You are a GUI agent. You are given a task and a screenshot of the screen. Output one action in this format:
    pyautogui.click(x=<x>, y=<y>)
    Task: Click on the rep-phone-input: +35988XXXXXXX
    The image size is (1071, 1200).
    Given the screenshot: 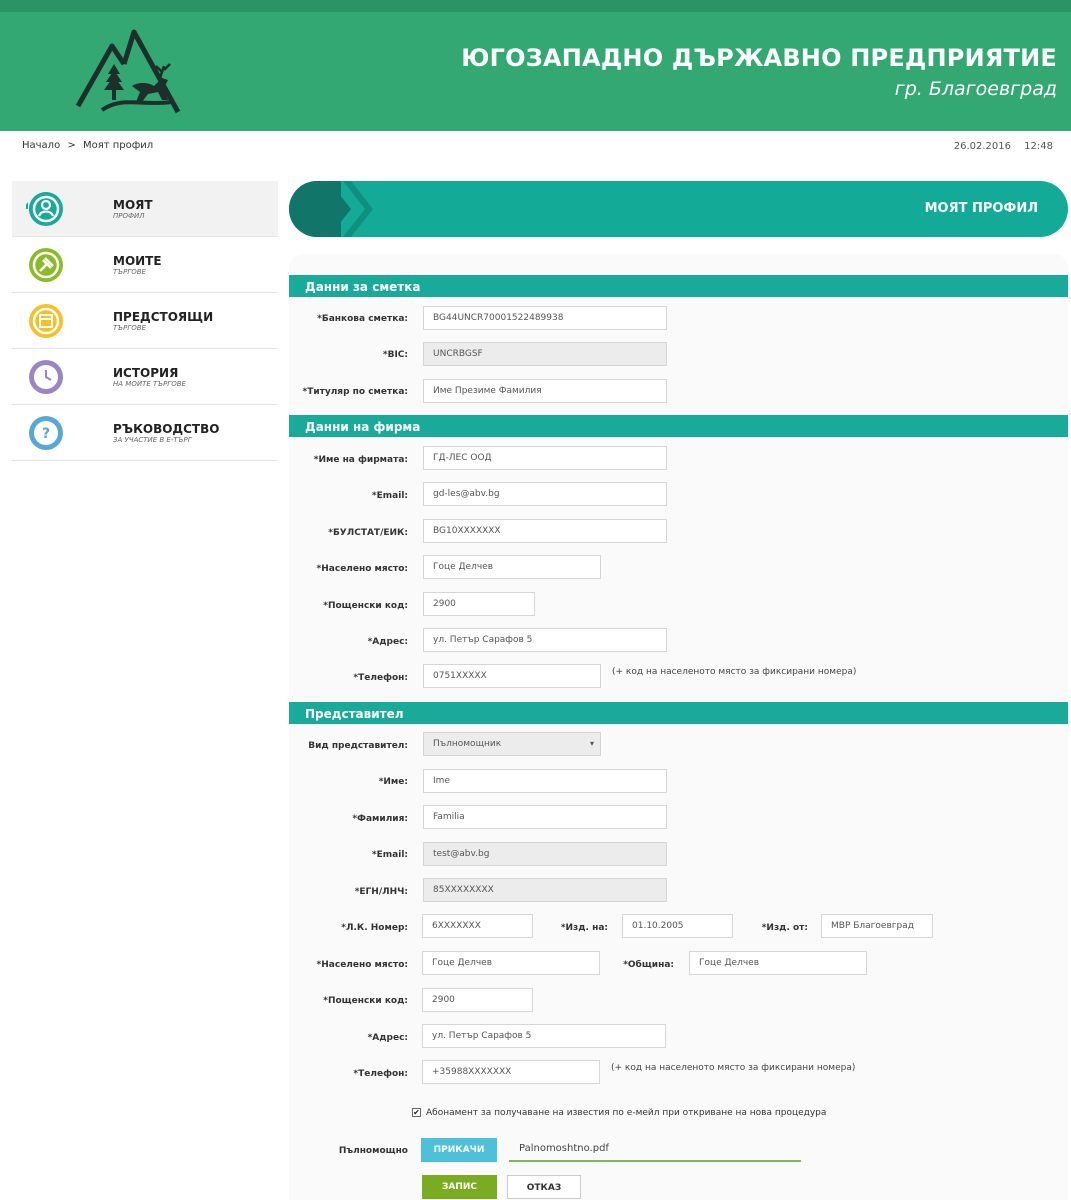 What is the action you would take?
    pyautogui.click(x=511, y=1072)
    